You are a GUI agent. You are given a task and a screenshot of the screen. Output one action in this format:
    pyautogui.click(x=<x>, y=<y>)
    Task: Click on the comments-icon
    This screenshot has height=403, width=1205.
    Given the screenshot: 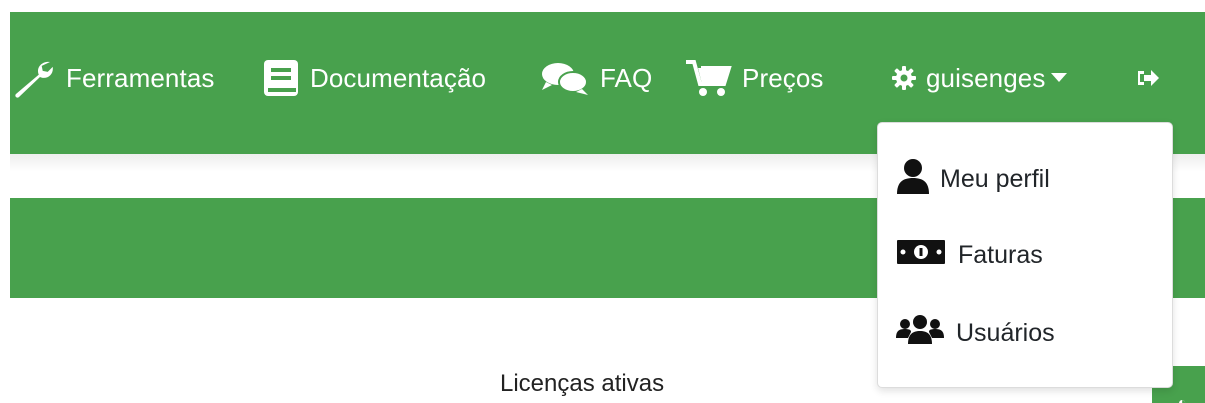 What is the action you would take?
    pyautogui.click(x=565, y=78)
    